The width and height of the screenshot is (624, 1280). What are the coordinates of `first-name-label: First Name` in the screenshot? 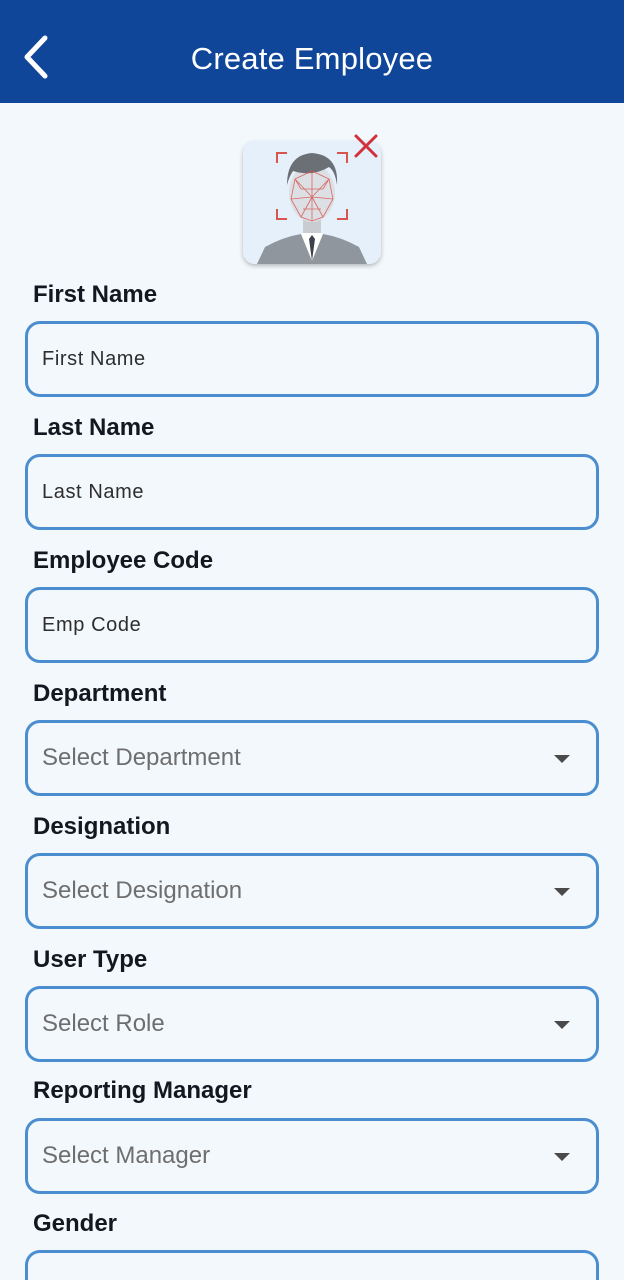 It's located at (95, 294).